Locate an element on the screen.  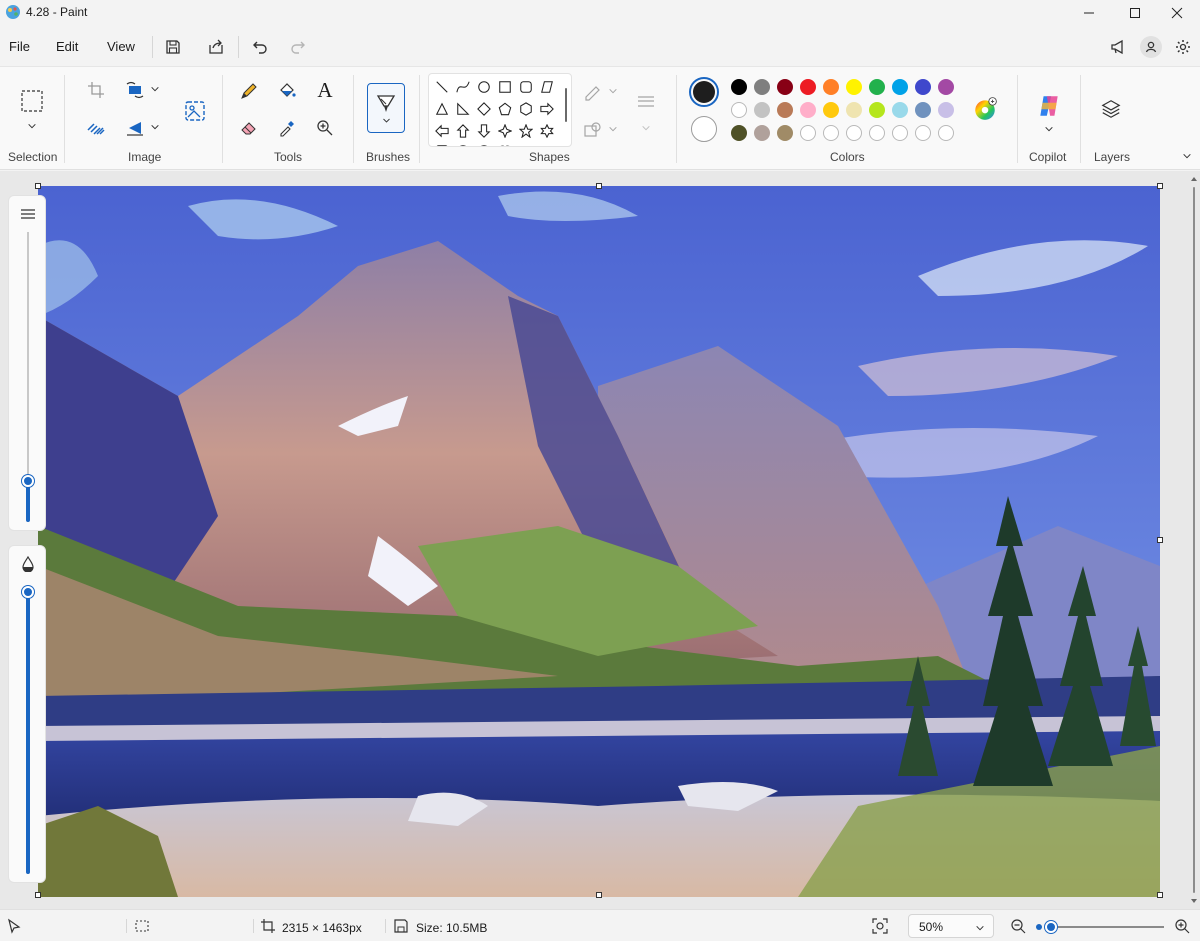
text-tool: A is located at coordinates (325, 90).